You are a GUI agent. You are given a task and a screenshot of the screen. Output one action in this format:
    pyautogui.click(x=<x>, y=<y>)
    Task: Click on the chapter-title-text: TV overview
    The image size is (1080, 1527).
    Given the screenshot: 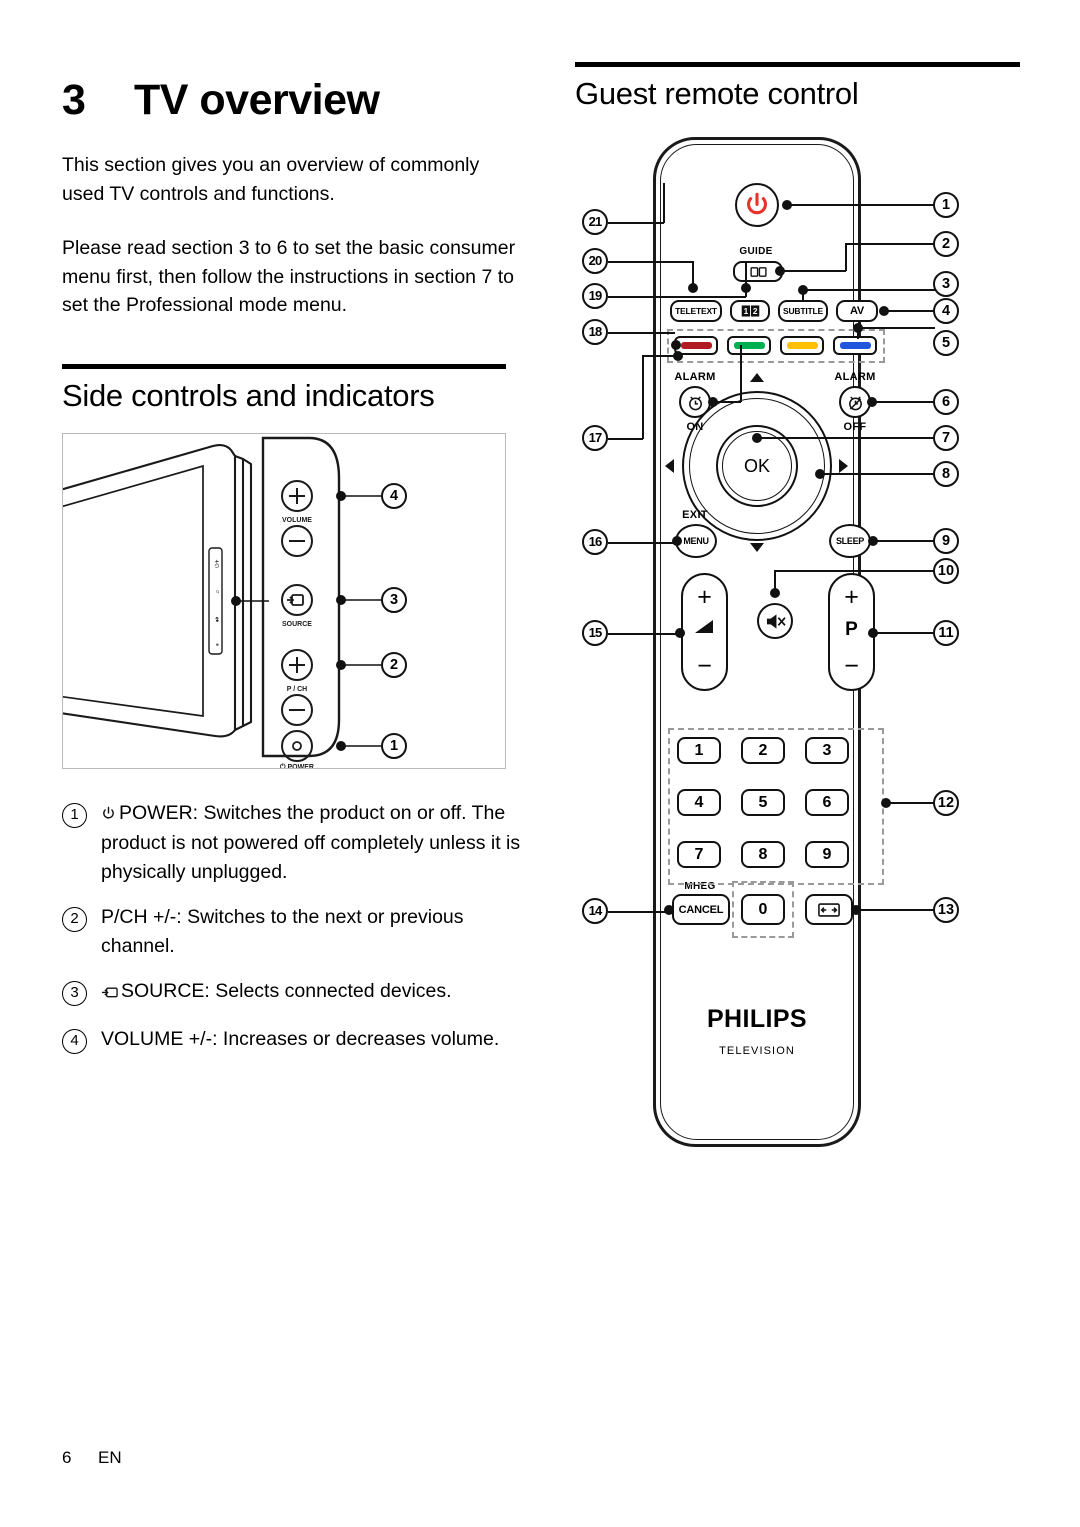 What is the action you would take?
    pyautogui.click(x=257, y=100)
    